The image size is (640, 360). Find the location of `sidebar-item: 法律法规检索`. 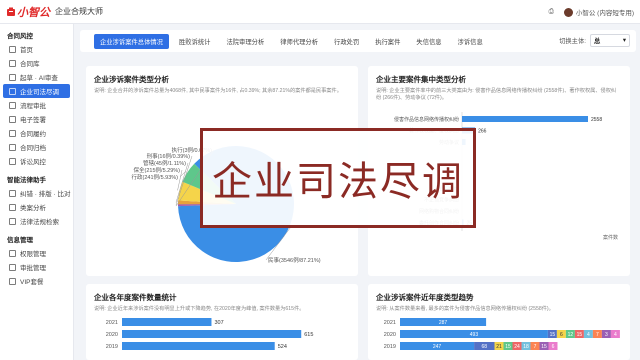

sidebar-item: 法律法规检索 is located at coordinates (36, 221).